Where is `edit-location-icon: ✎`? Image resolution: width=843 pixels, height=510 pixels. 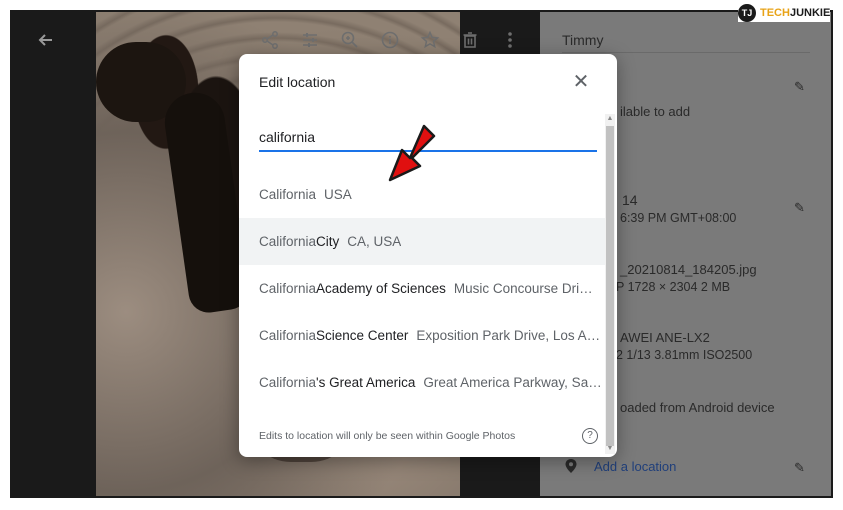
edit-location-icon: ✎ is located at coordinates (801, 468).